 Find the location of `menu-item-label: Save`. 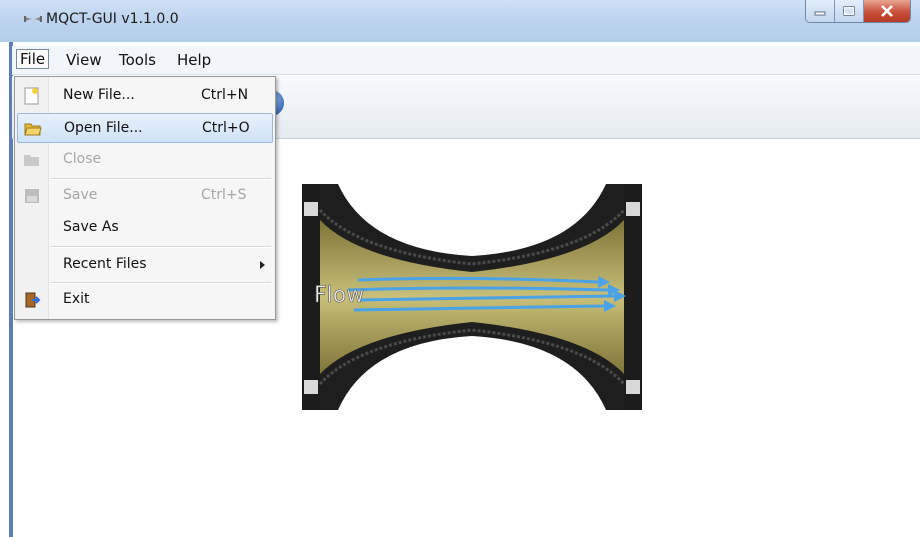

menu-item-label: Save is located at coordinates (80, 195).